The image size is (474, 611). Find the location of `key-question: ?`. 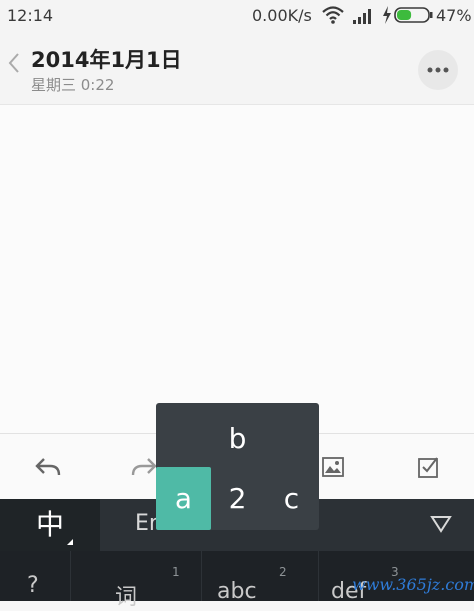

key-question: ? is located at coordinates (35, 576).